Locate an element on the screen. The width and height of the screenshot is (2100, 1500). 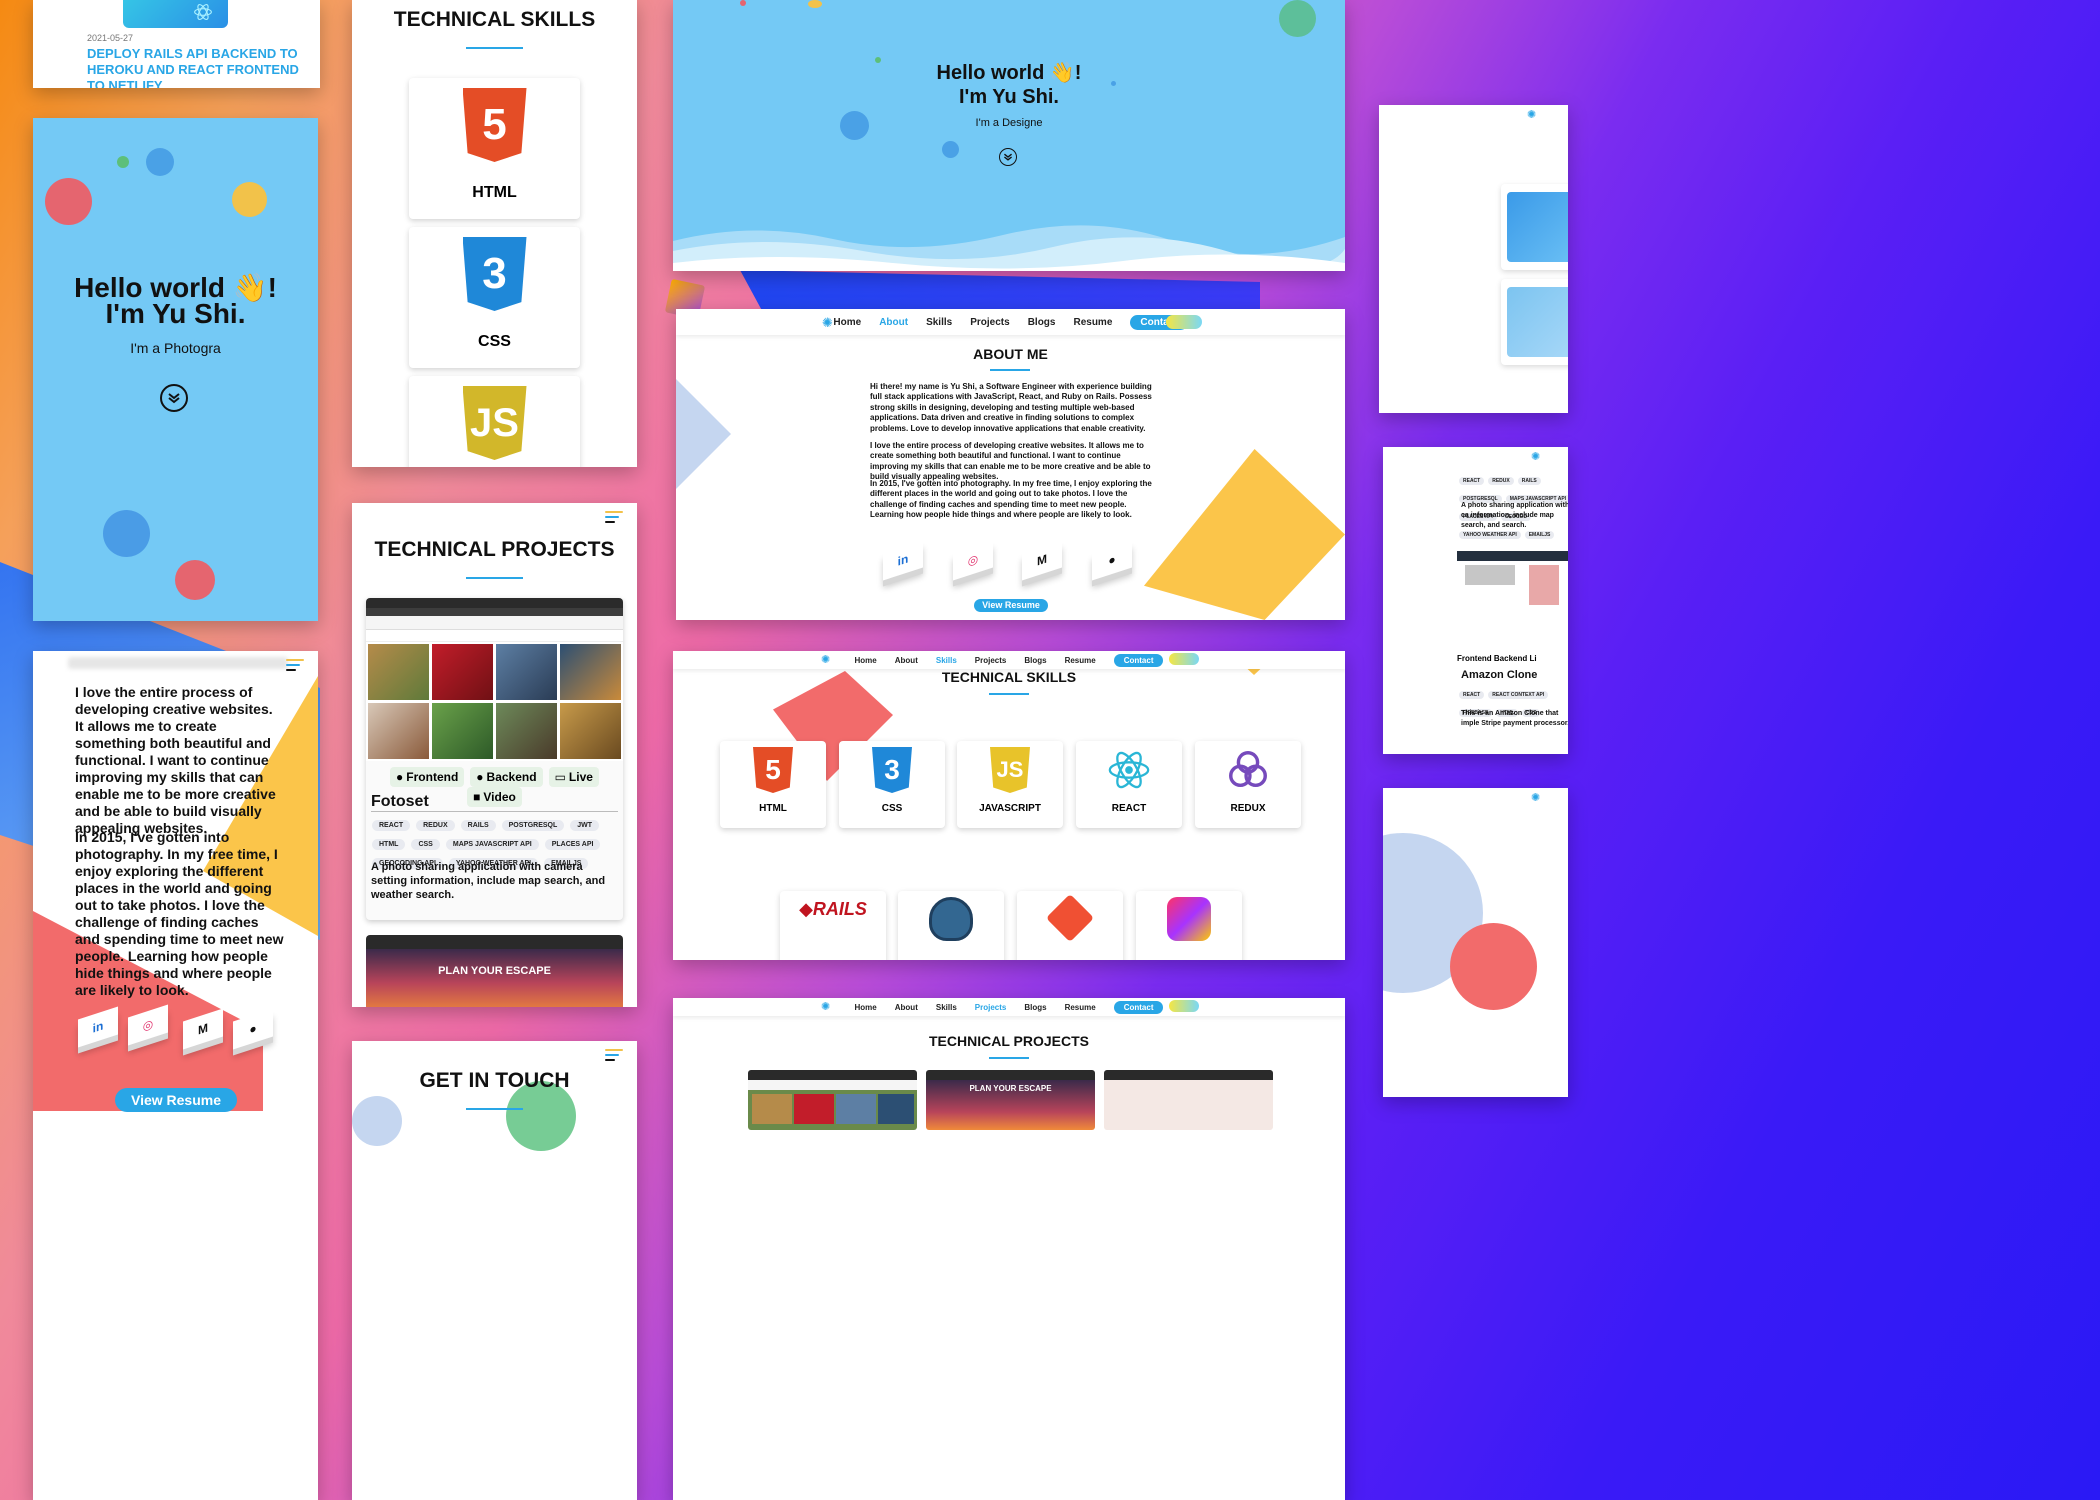
tech-tag: REACT CONTEXT API is located at coordinates (1518, 695).